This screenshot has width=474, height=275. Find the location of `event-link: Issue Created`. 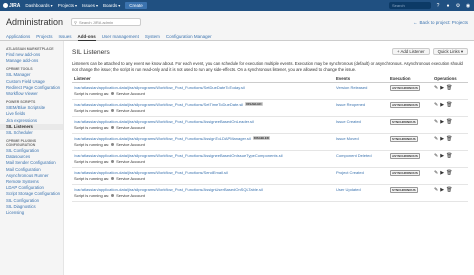

event-link: Issue Created is located at coordinates (348, 121).